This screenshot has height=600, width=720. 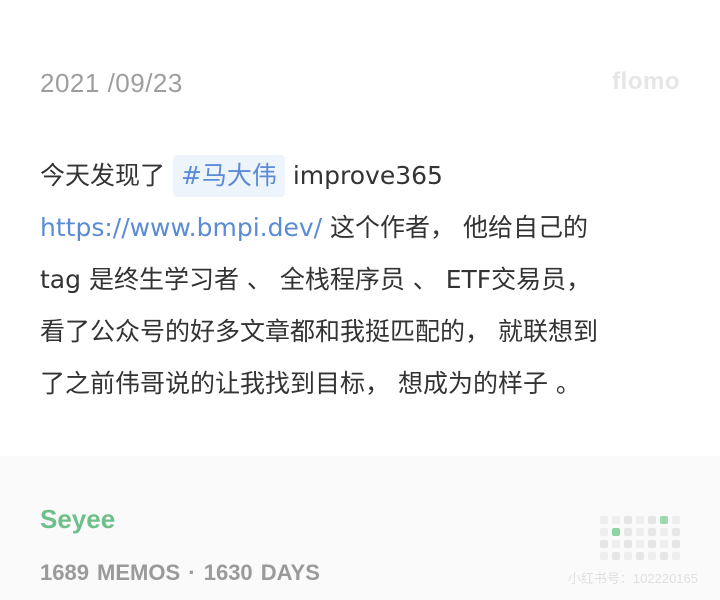 I want to click on watermark-text: 小红书号：102220165, so click(x=632, y=578).